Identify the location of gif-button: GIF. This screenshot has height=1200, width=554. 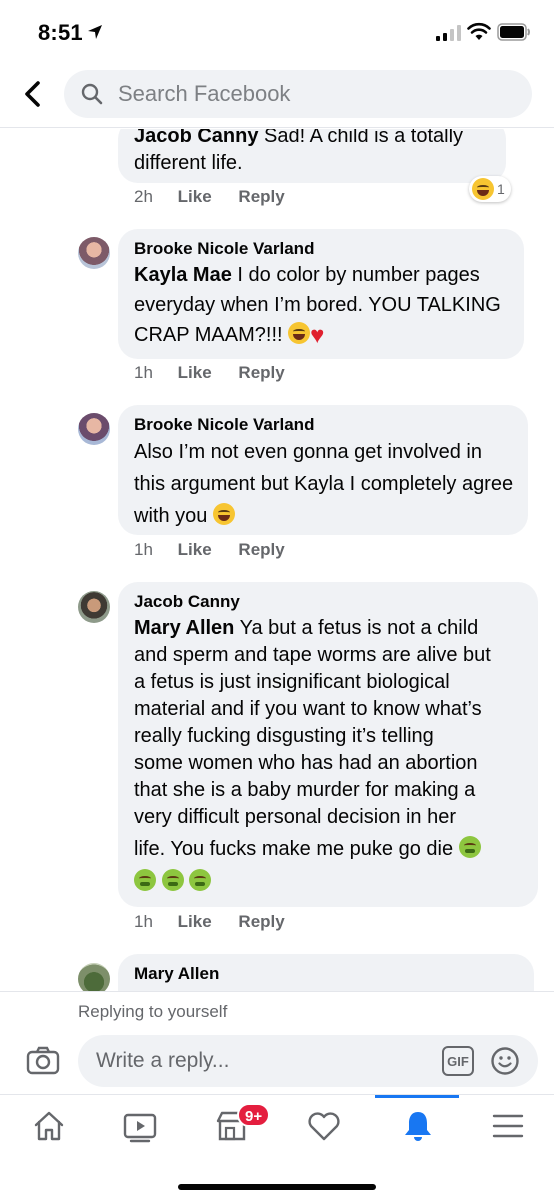
(458, 1061).